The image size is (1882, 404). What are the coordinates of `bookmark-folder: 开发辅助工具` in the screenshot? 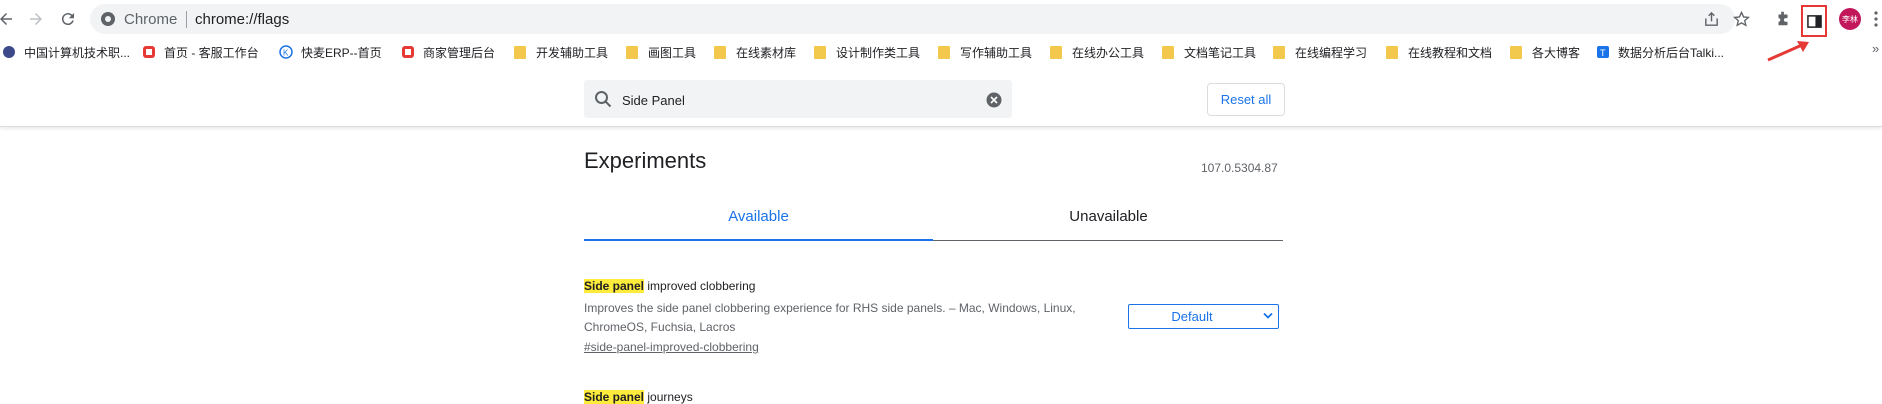 It's located at (561, 52).